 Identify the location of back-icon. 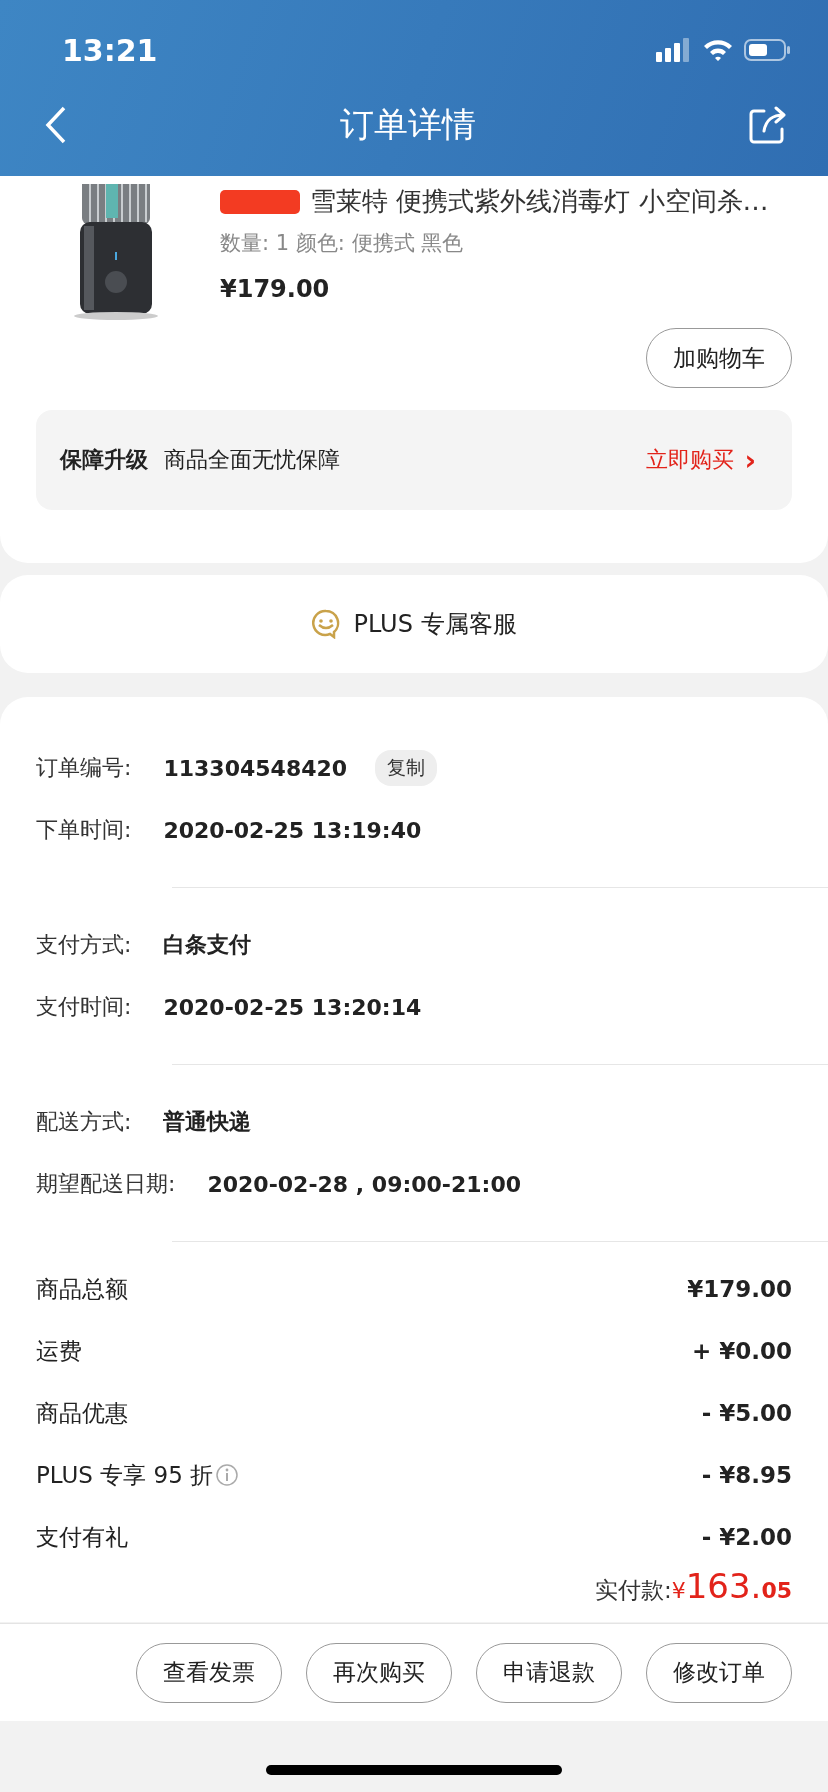
(56, 125).